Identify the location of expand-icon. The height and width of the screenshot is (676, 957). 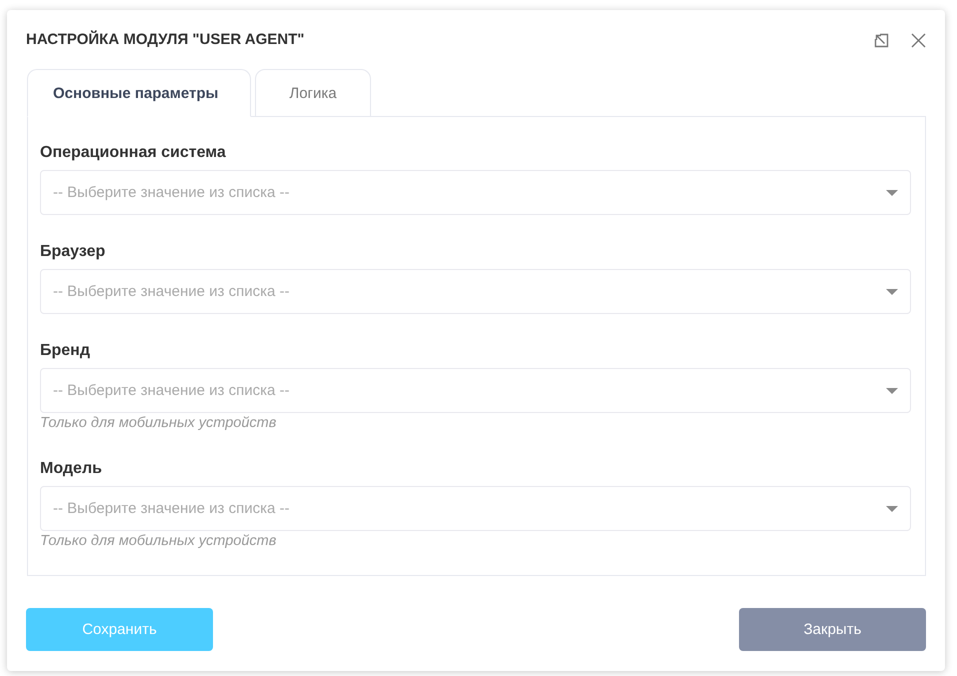
(881, 40).